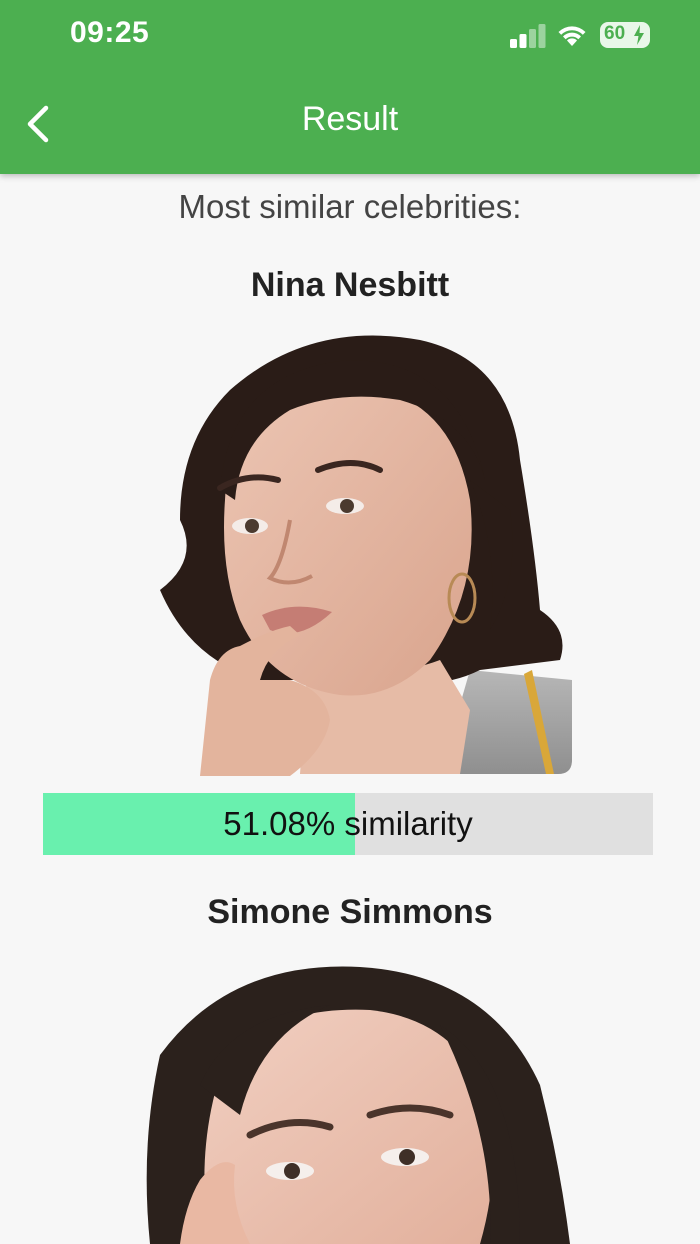  What do you see at coordinates (350, 912) in the screenshot?
I see `celebrity-name: Simone Simmons` at bounding box center [350, 912].